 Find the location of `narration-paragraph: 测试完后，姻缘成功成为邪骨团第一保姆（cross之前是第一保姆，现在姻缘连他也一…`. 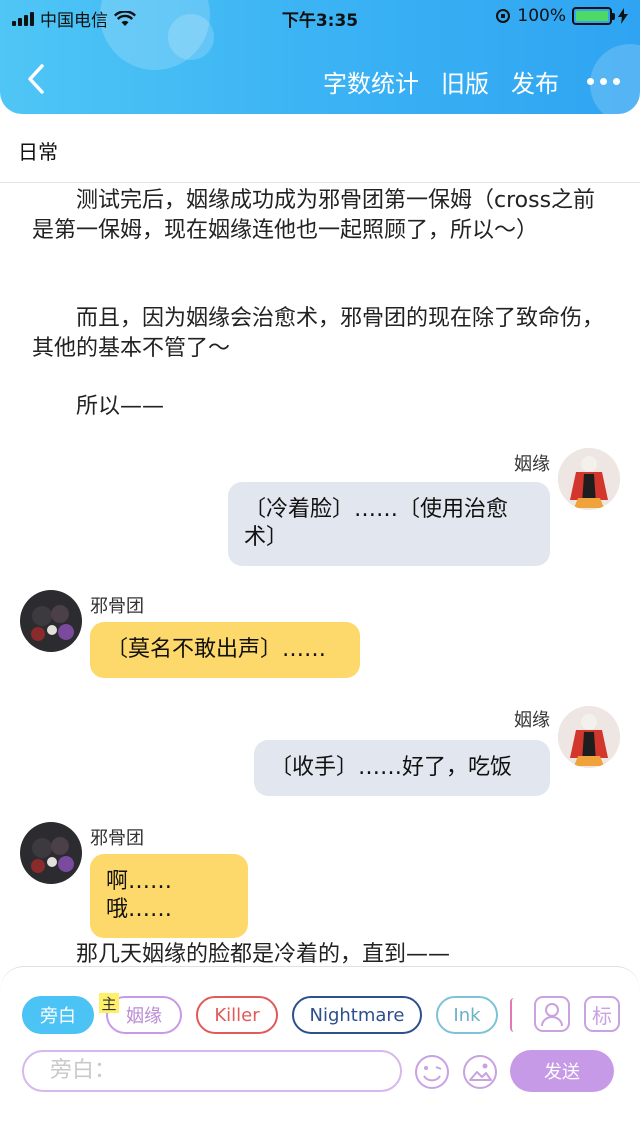

narration-paragraph: 测试完后，姻缘成功成为邪骨团第一保姆（cross之前是第一保姆，现在姻缘连他也一… is located at coordinates (314, 215).